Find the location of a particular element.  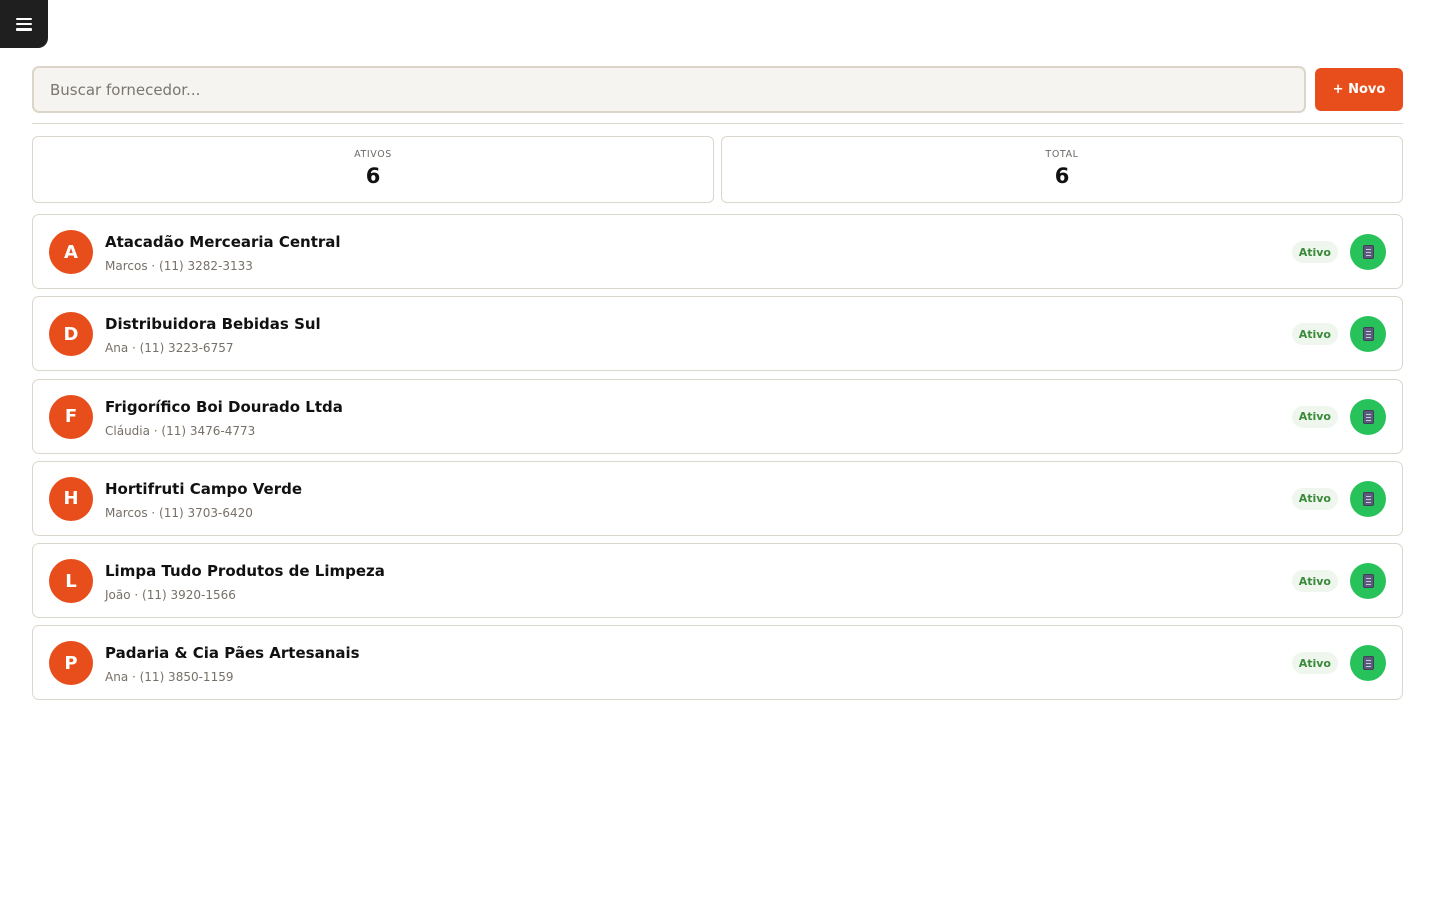

stat-card-active: ATIVOS 6 is located at coordinates (373, 169).